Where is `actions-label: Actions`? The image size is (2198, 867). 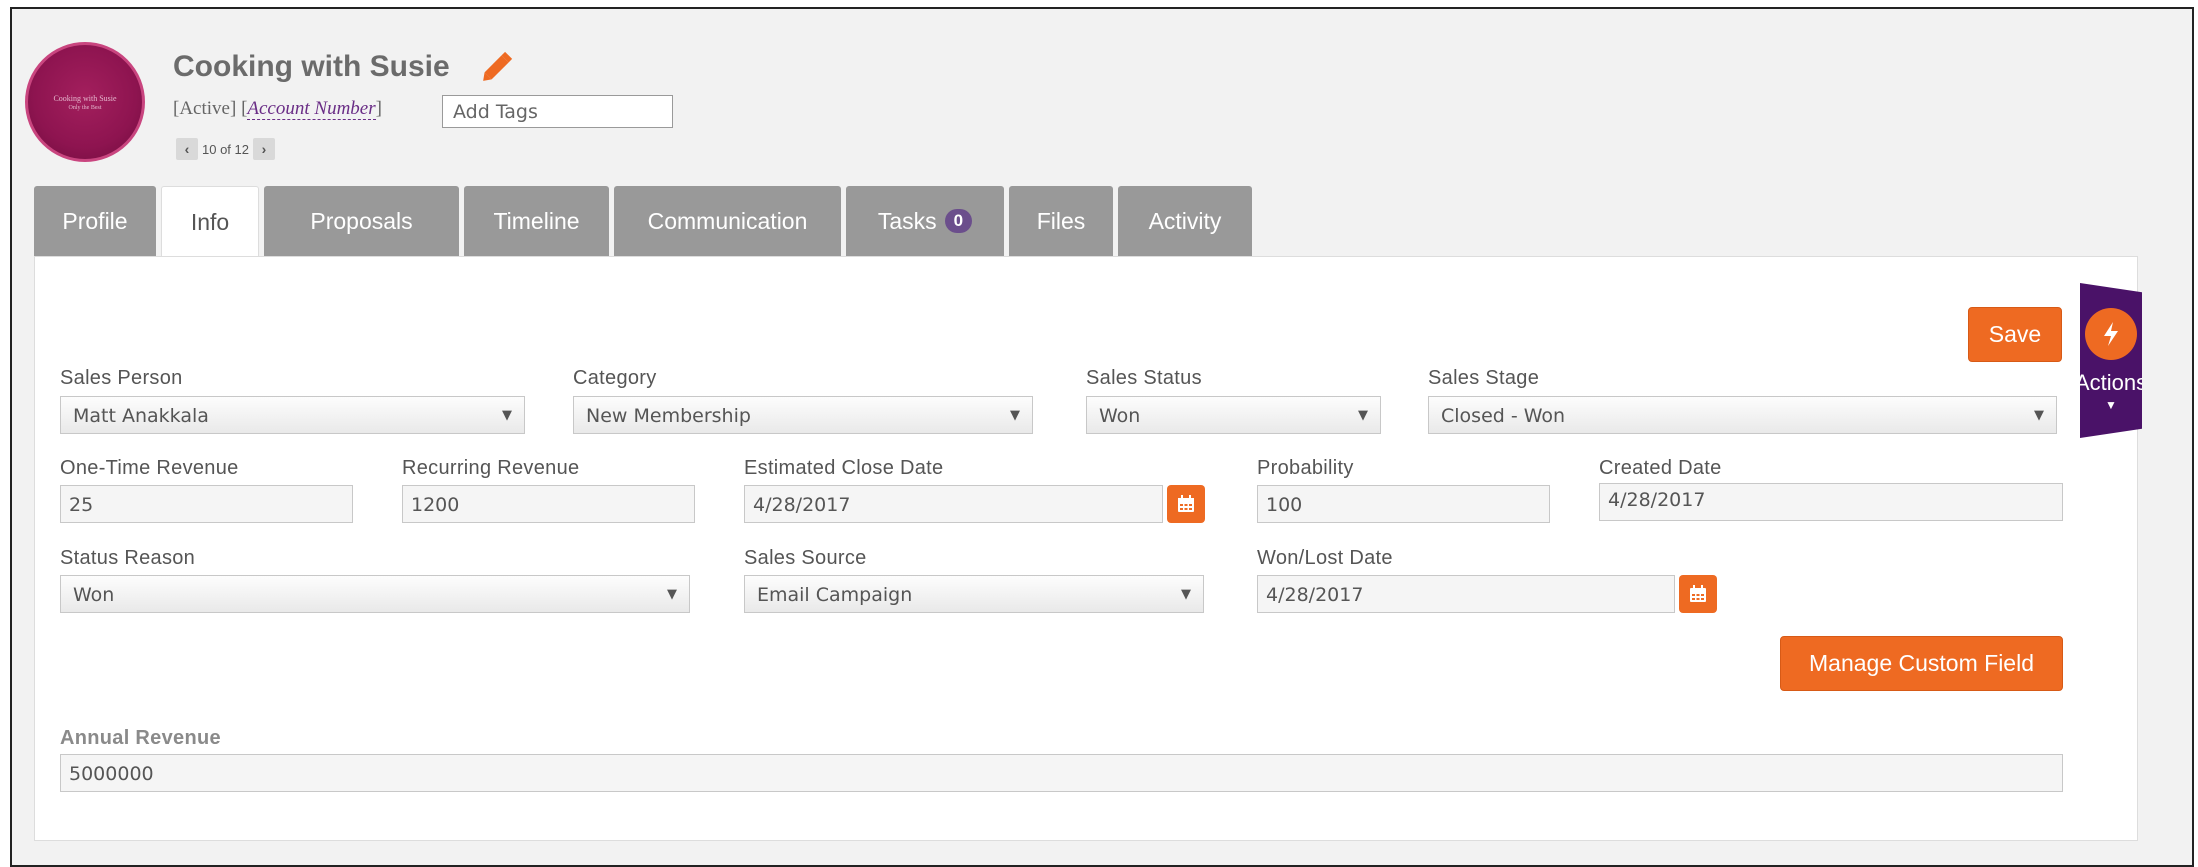
actions-label: Actions is located at coordinates (2111, 382).